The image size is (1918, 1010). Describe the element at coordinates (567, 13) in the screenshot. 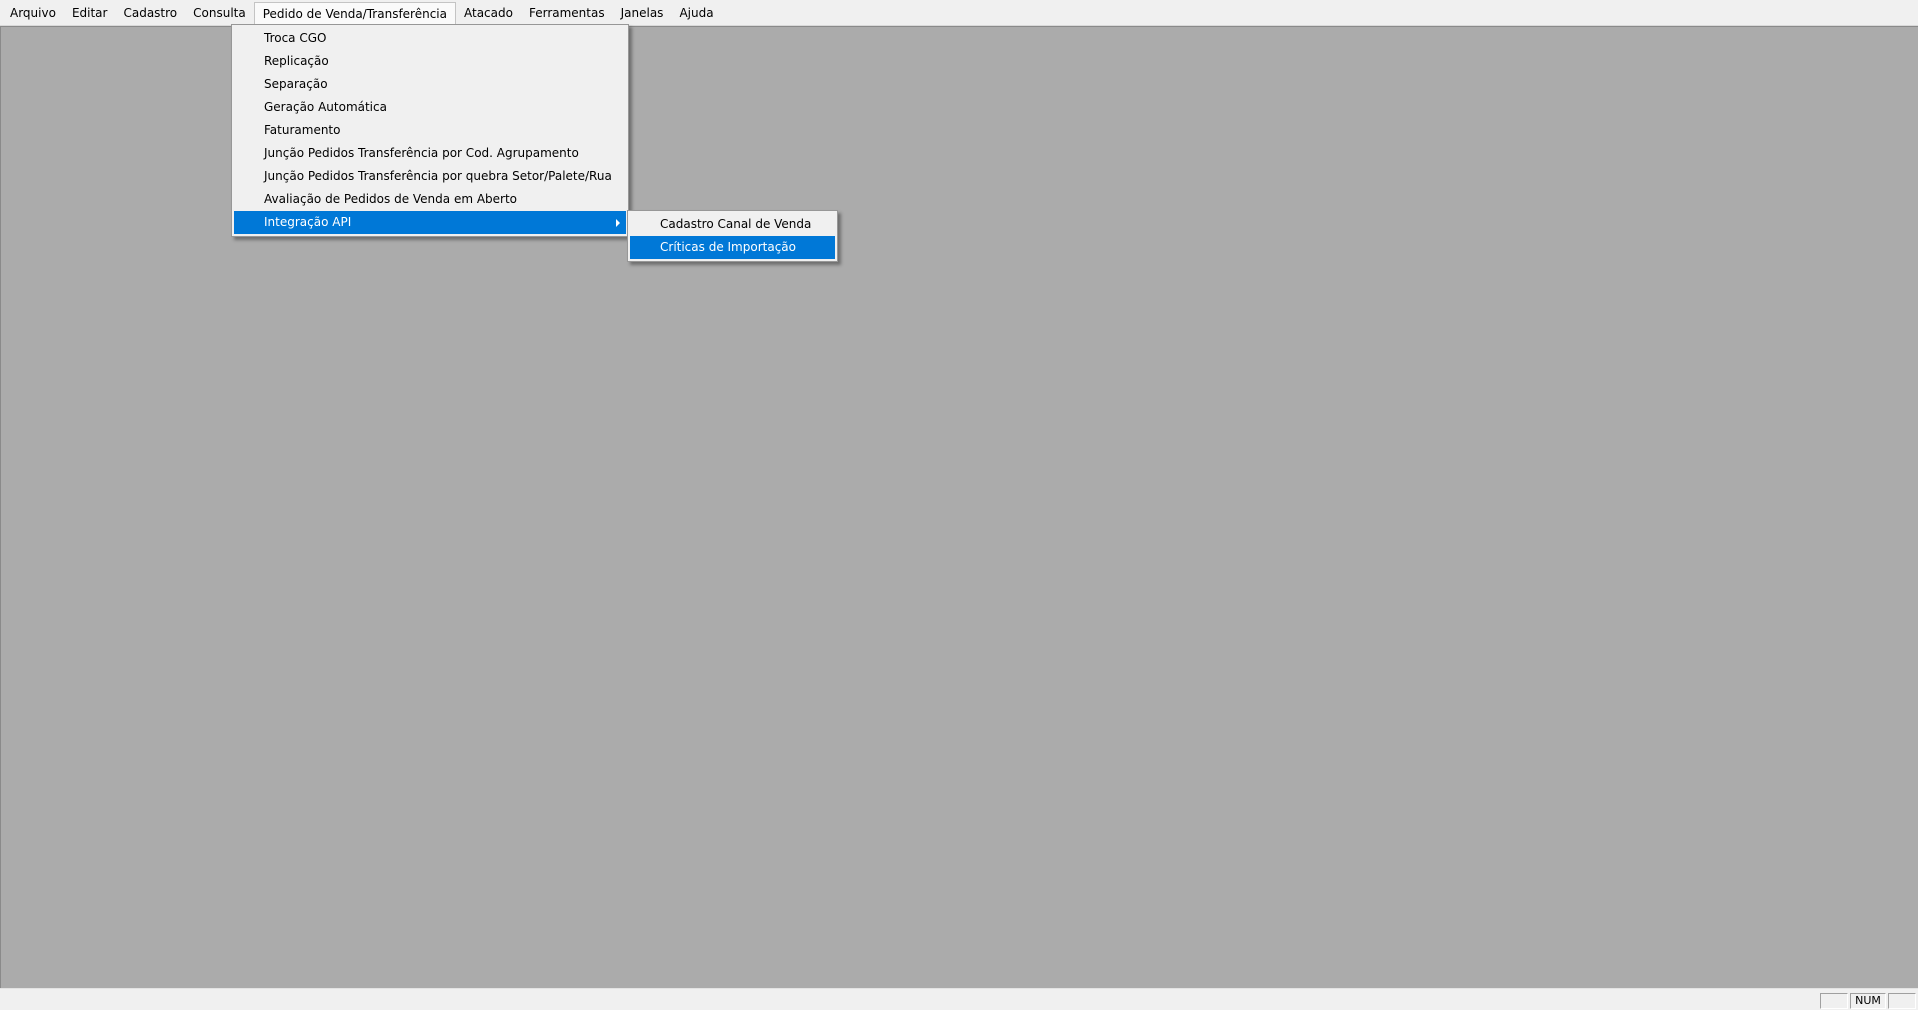

I see `menu-ferramentas: Ferramentas` at that location.